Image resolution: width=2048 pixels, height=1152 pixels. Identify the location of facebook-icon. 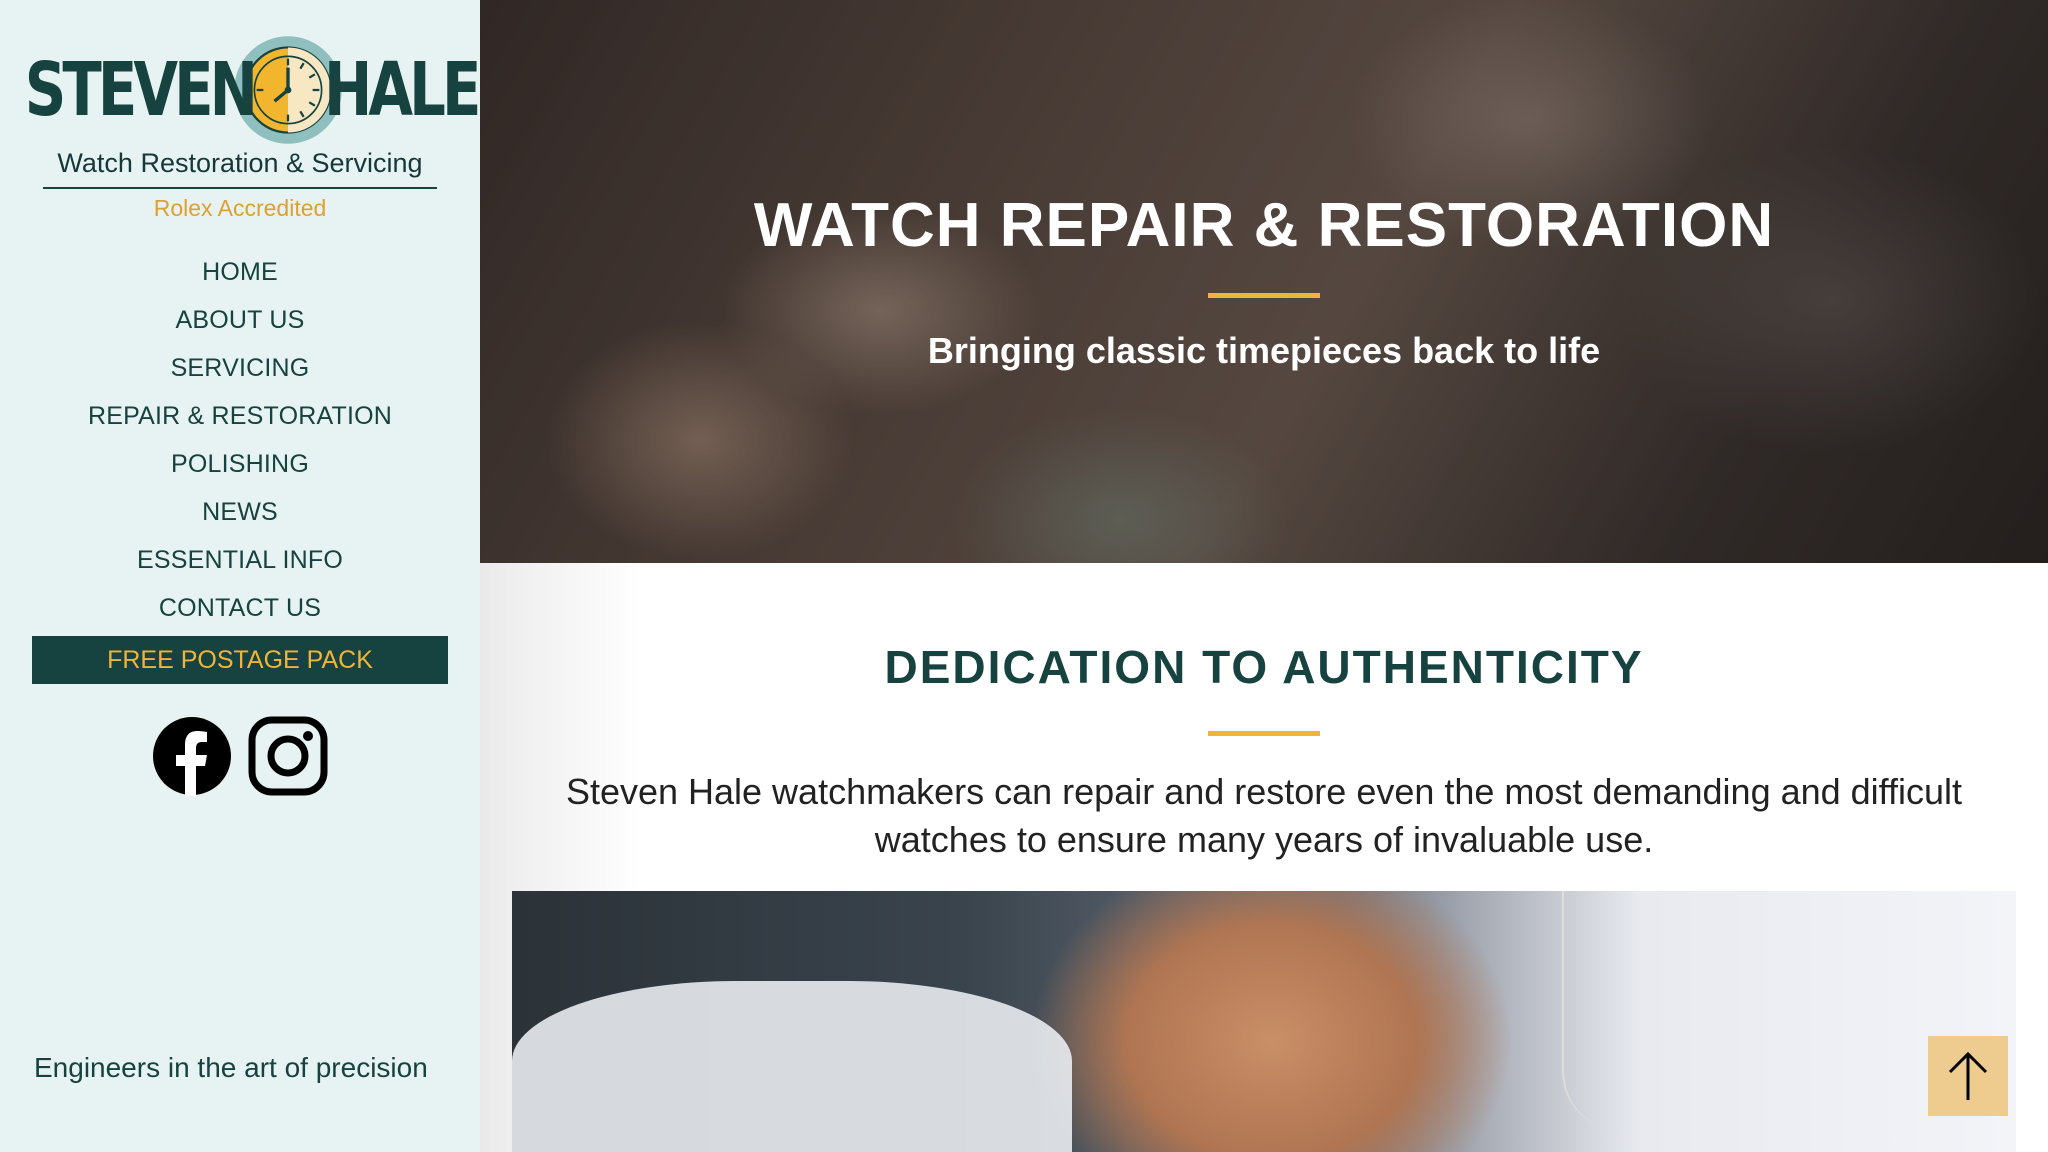
(192, 756).